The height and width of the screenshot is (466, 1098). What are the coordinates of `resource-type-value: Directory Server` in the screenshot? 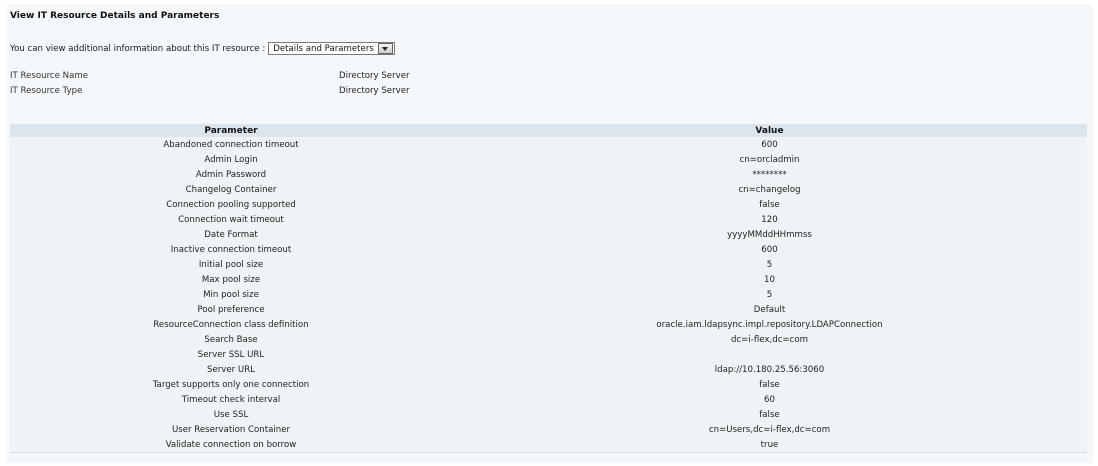 It's located at (374, 91).